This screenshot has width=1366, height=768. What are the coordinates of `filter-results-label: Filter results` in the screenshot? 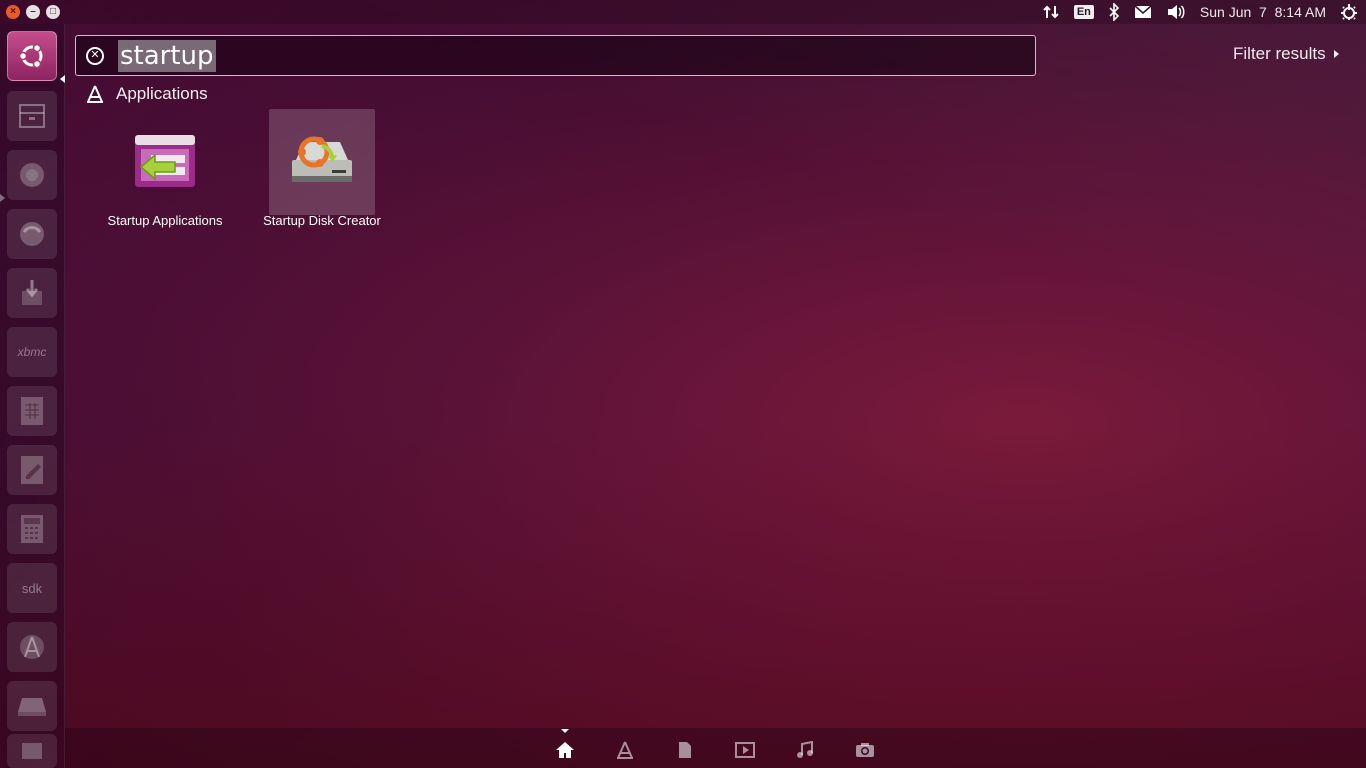 It's located at (1279, 53).